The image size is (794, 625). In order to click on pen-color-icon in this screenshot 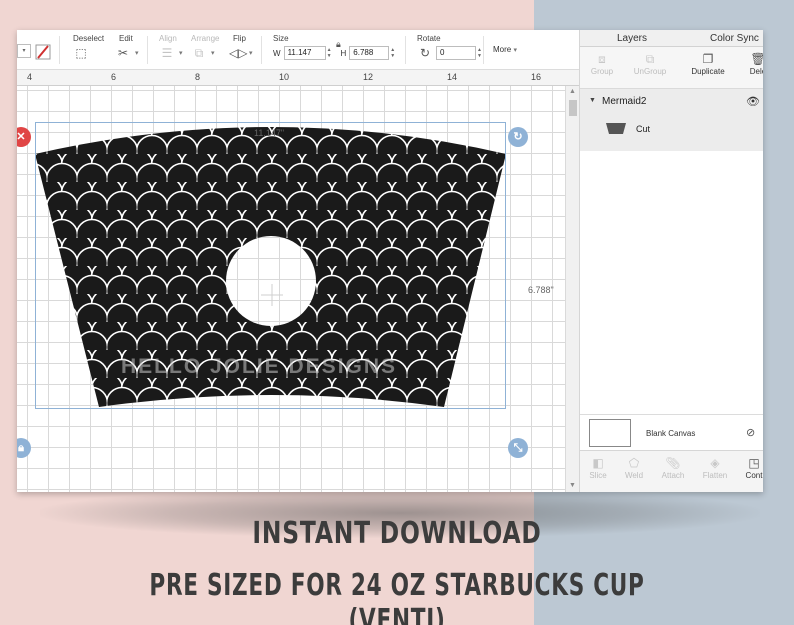, I will do `click(43, 52)`.